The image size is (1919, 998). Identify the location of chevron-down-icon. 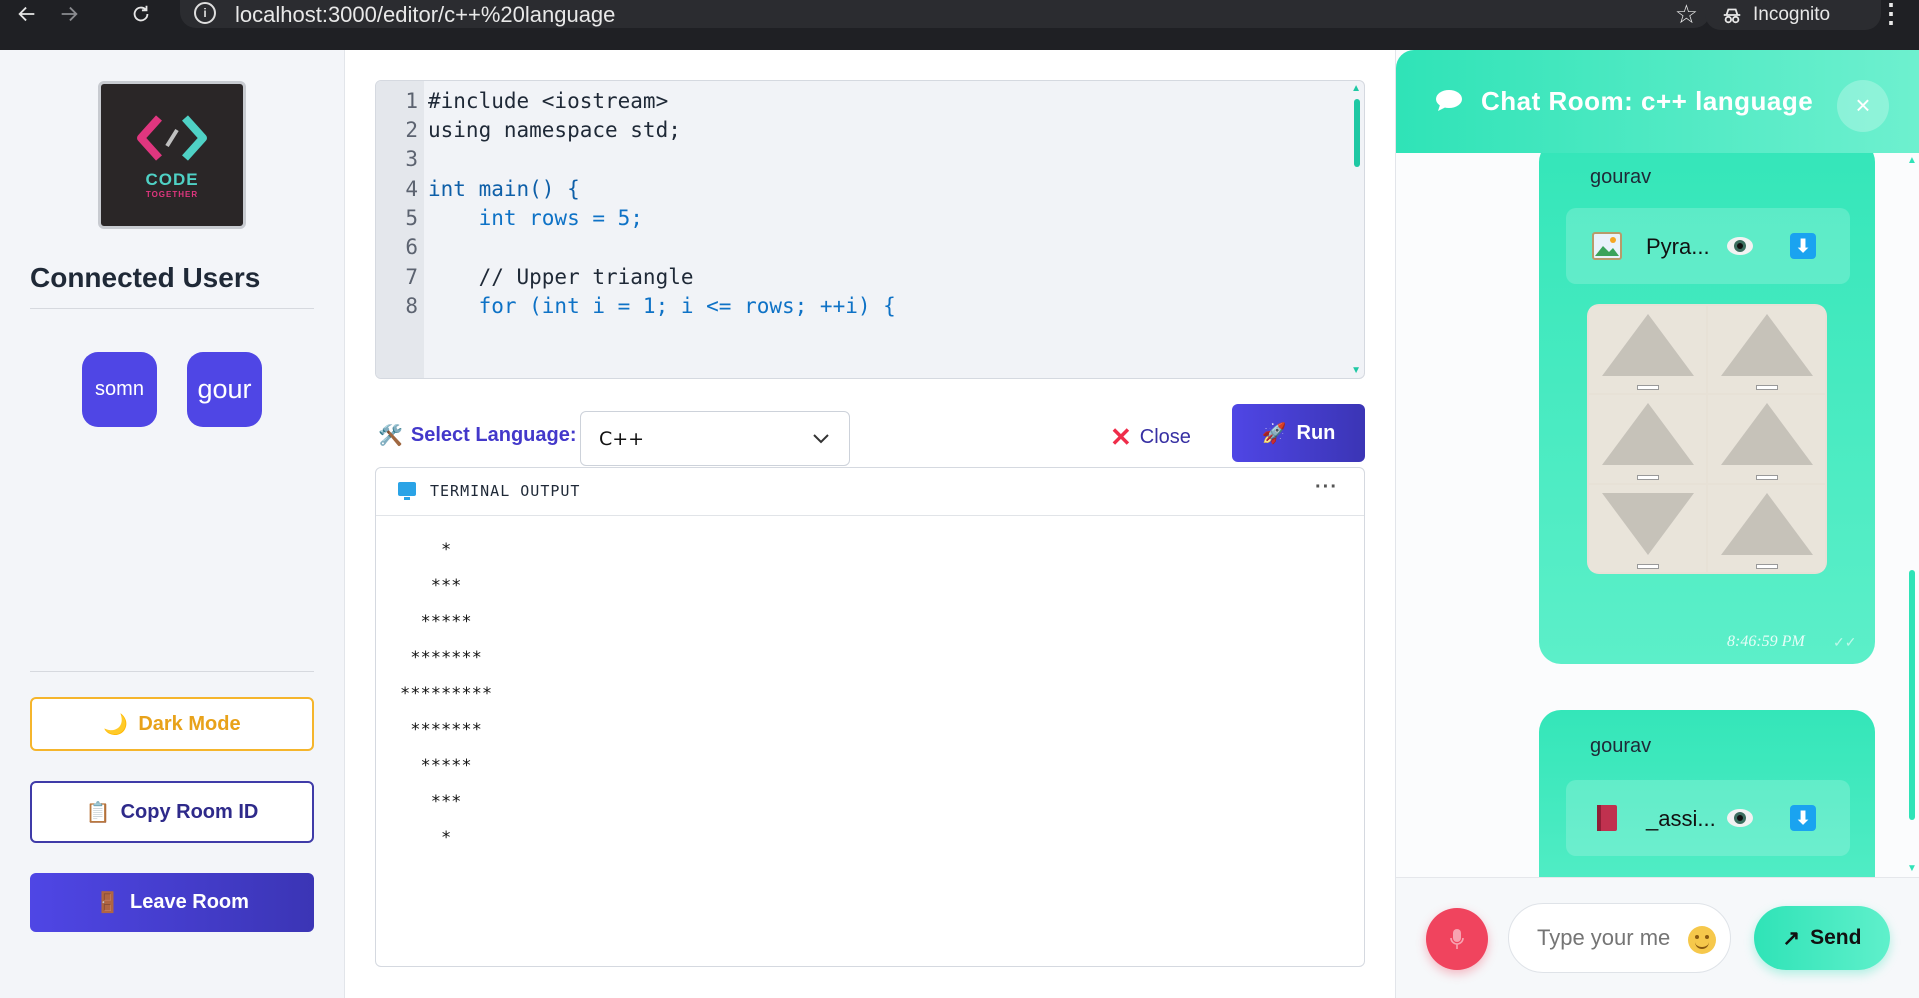
(821, 439).